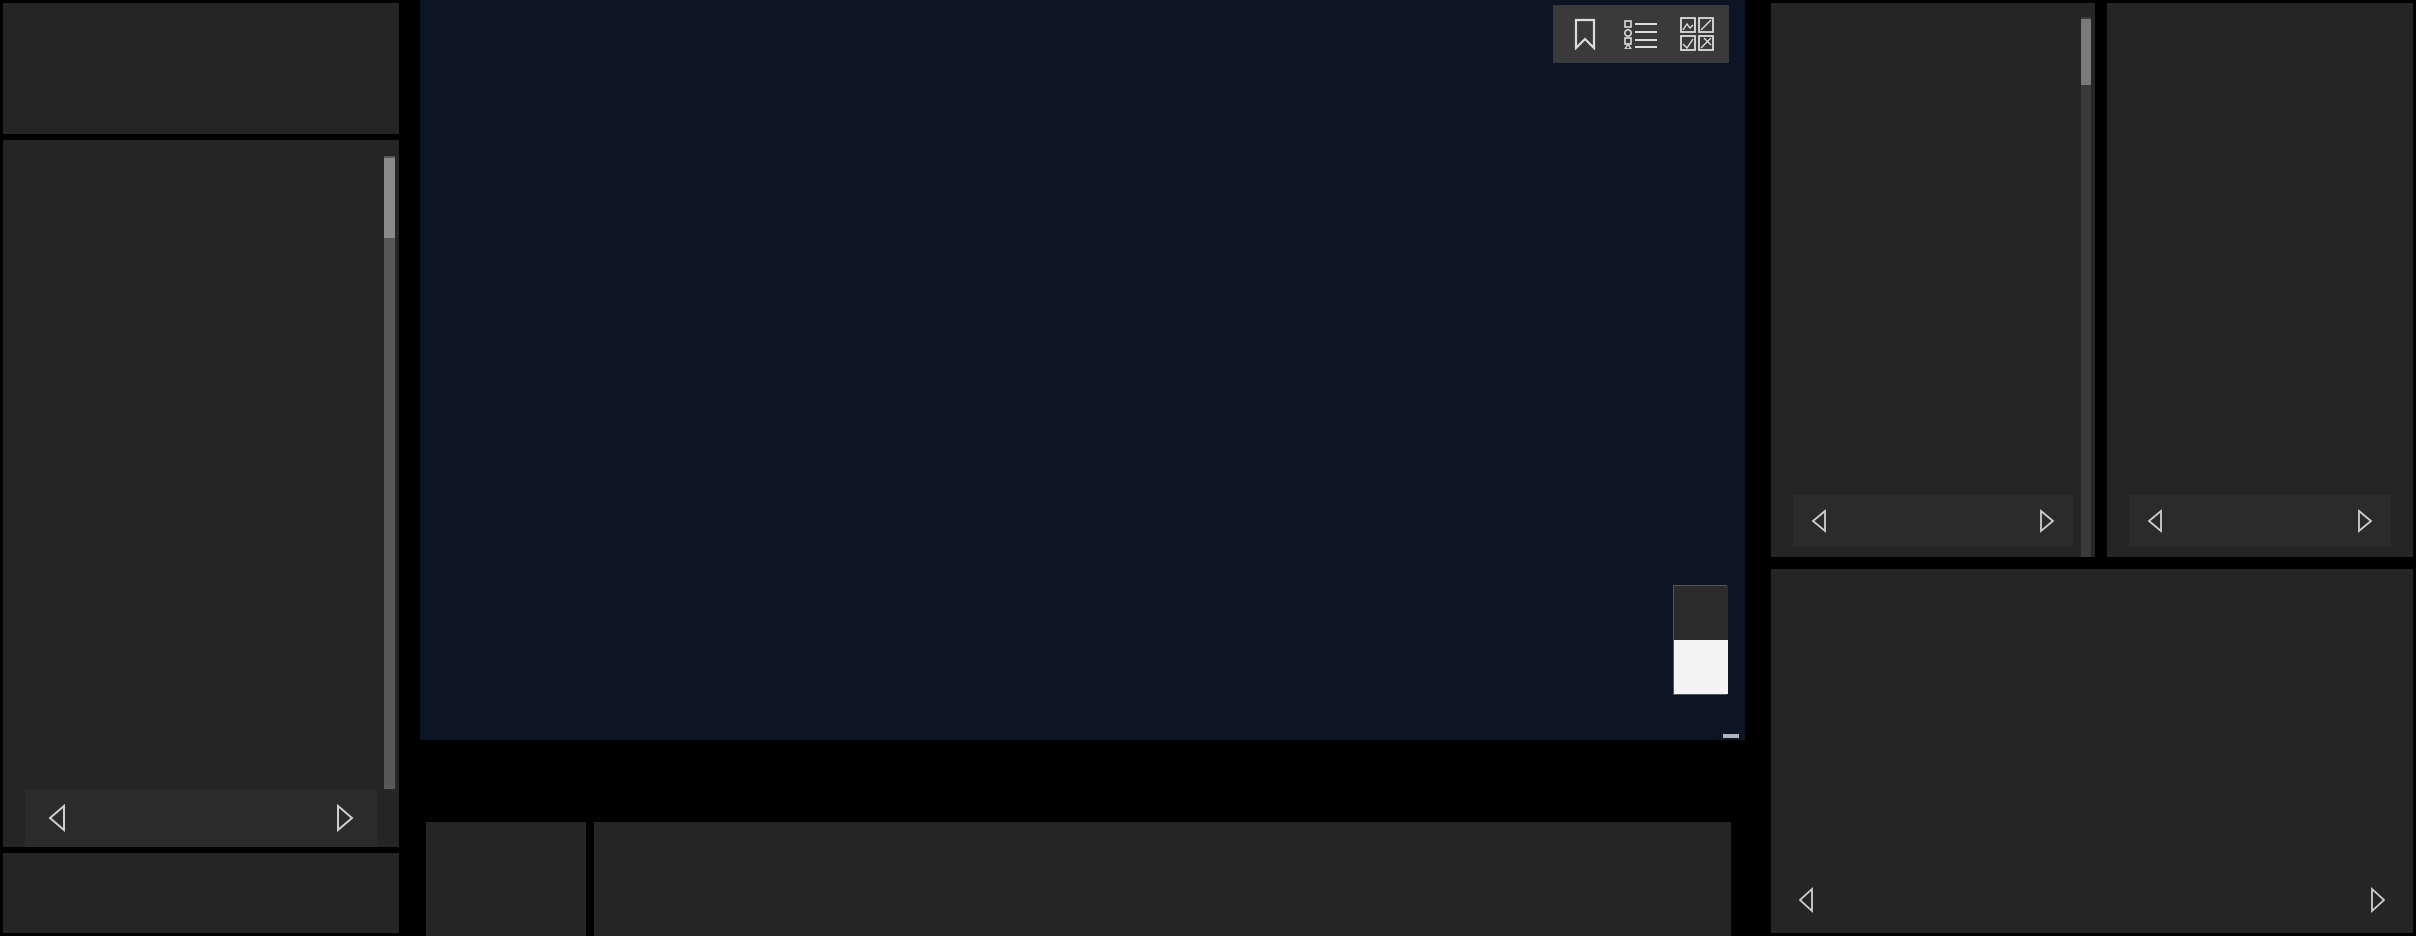 The width and height of the screenshot is (2416, 936). I want to click on admin0-pager, so click(201, 818).